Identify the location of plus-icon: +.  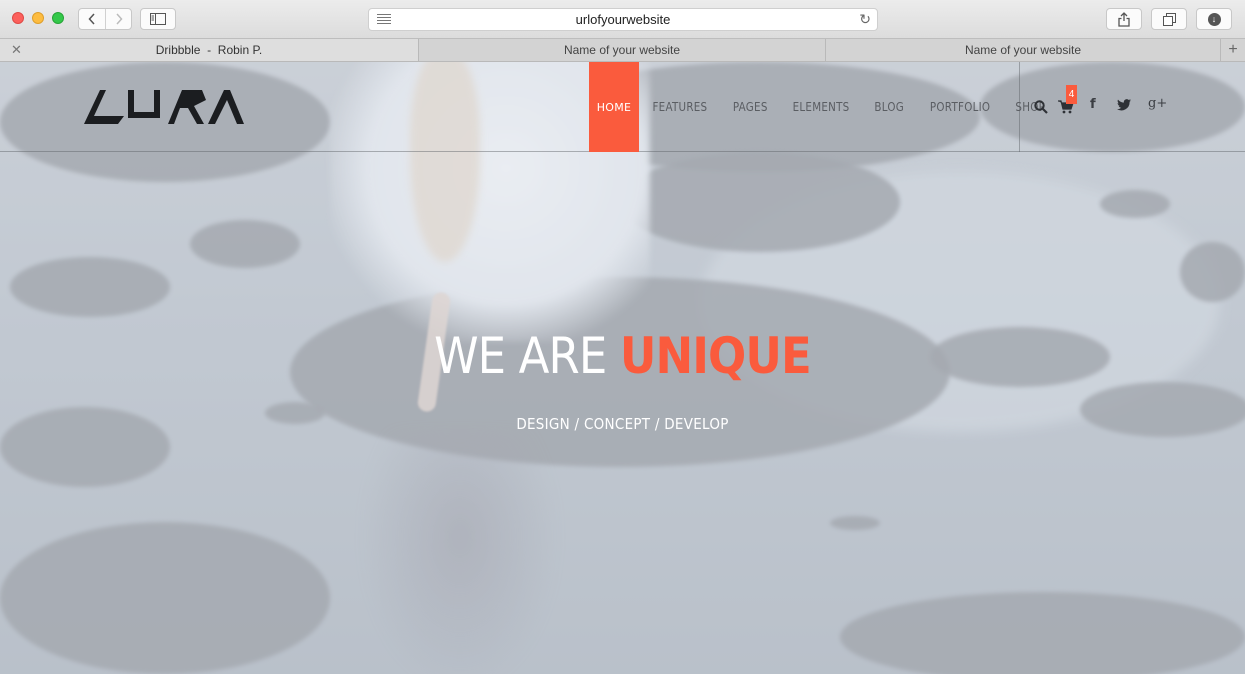
(1233, 49).